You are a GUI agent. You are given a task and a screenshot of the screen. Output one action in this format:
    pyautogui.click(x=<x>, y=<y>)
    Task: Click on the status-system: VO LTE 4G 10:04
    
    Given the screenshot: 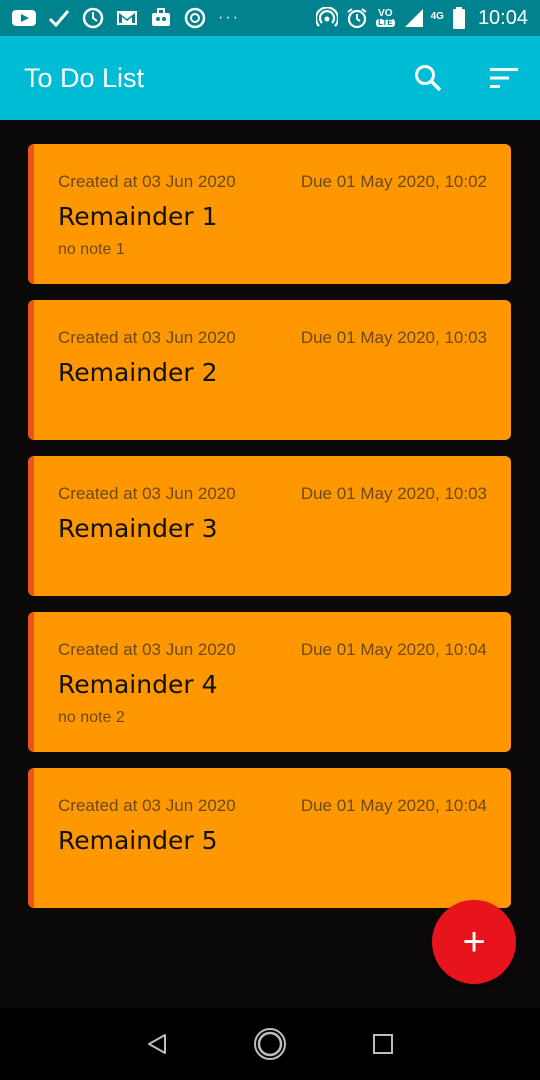 What is the action you would take?
    pyautogui.click(x=422, y=18)
    